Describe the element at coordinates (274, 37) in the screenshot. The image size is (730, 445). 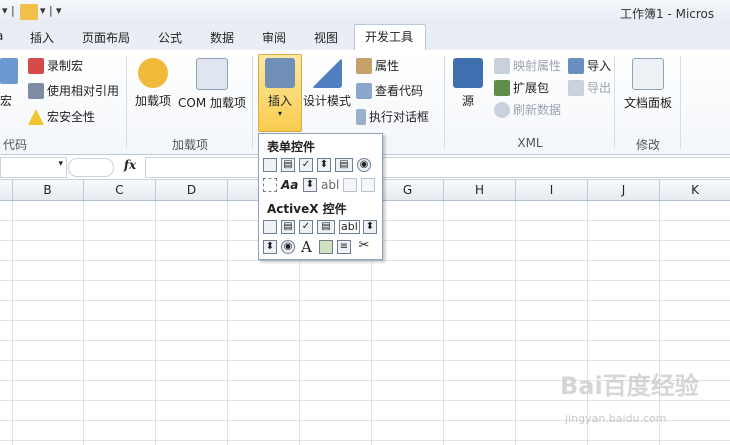
I see `tab-review: 审阅` at that location.